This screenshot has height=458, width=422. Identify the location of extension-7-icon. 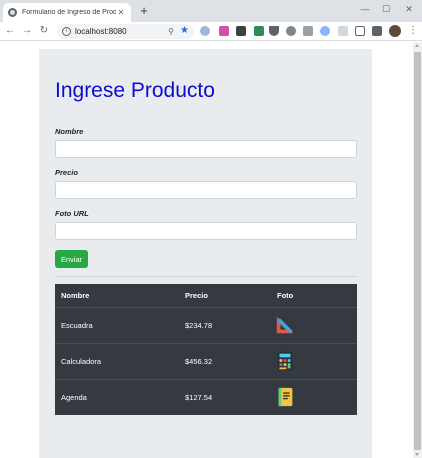
(308, 31).